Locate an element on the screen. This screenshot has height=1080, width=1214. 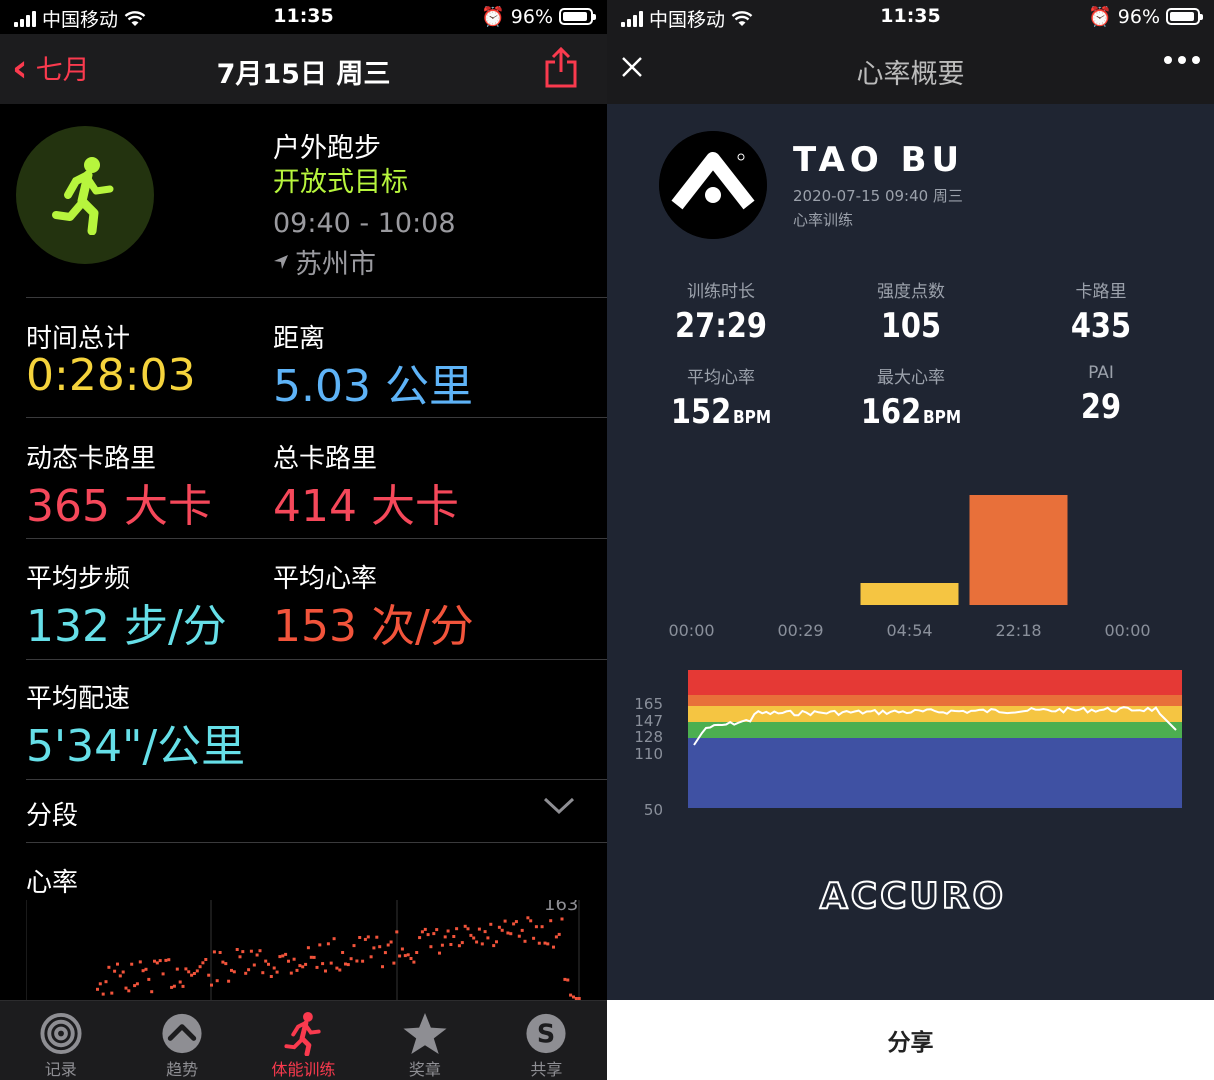
stat-label: 卡路里 is located at coordinates (1101, 292).